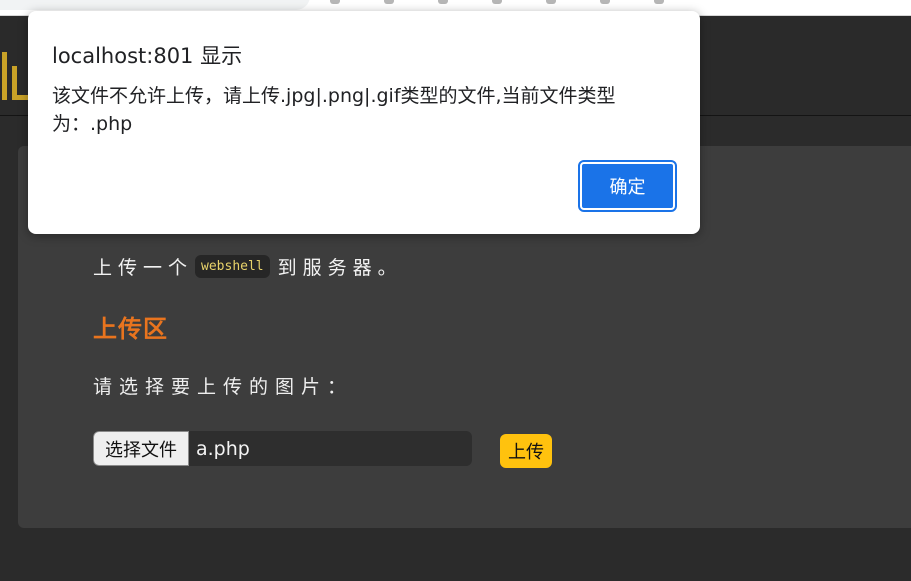 This screenshot has width=911, height=581. Describe the element at coordinates (141, 448) in the screenshot. I see `choose-file-button: 选择文件` at that location.